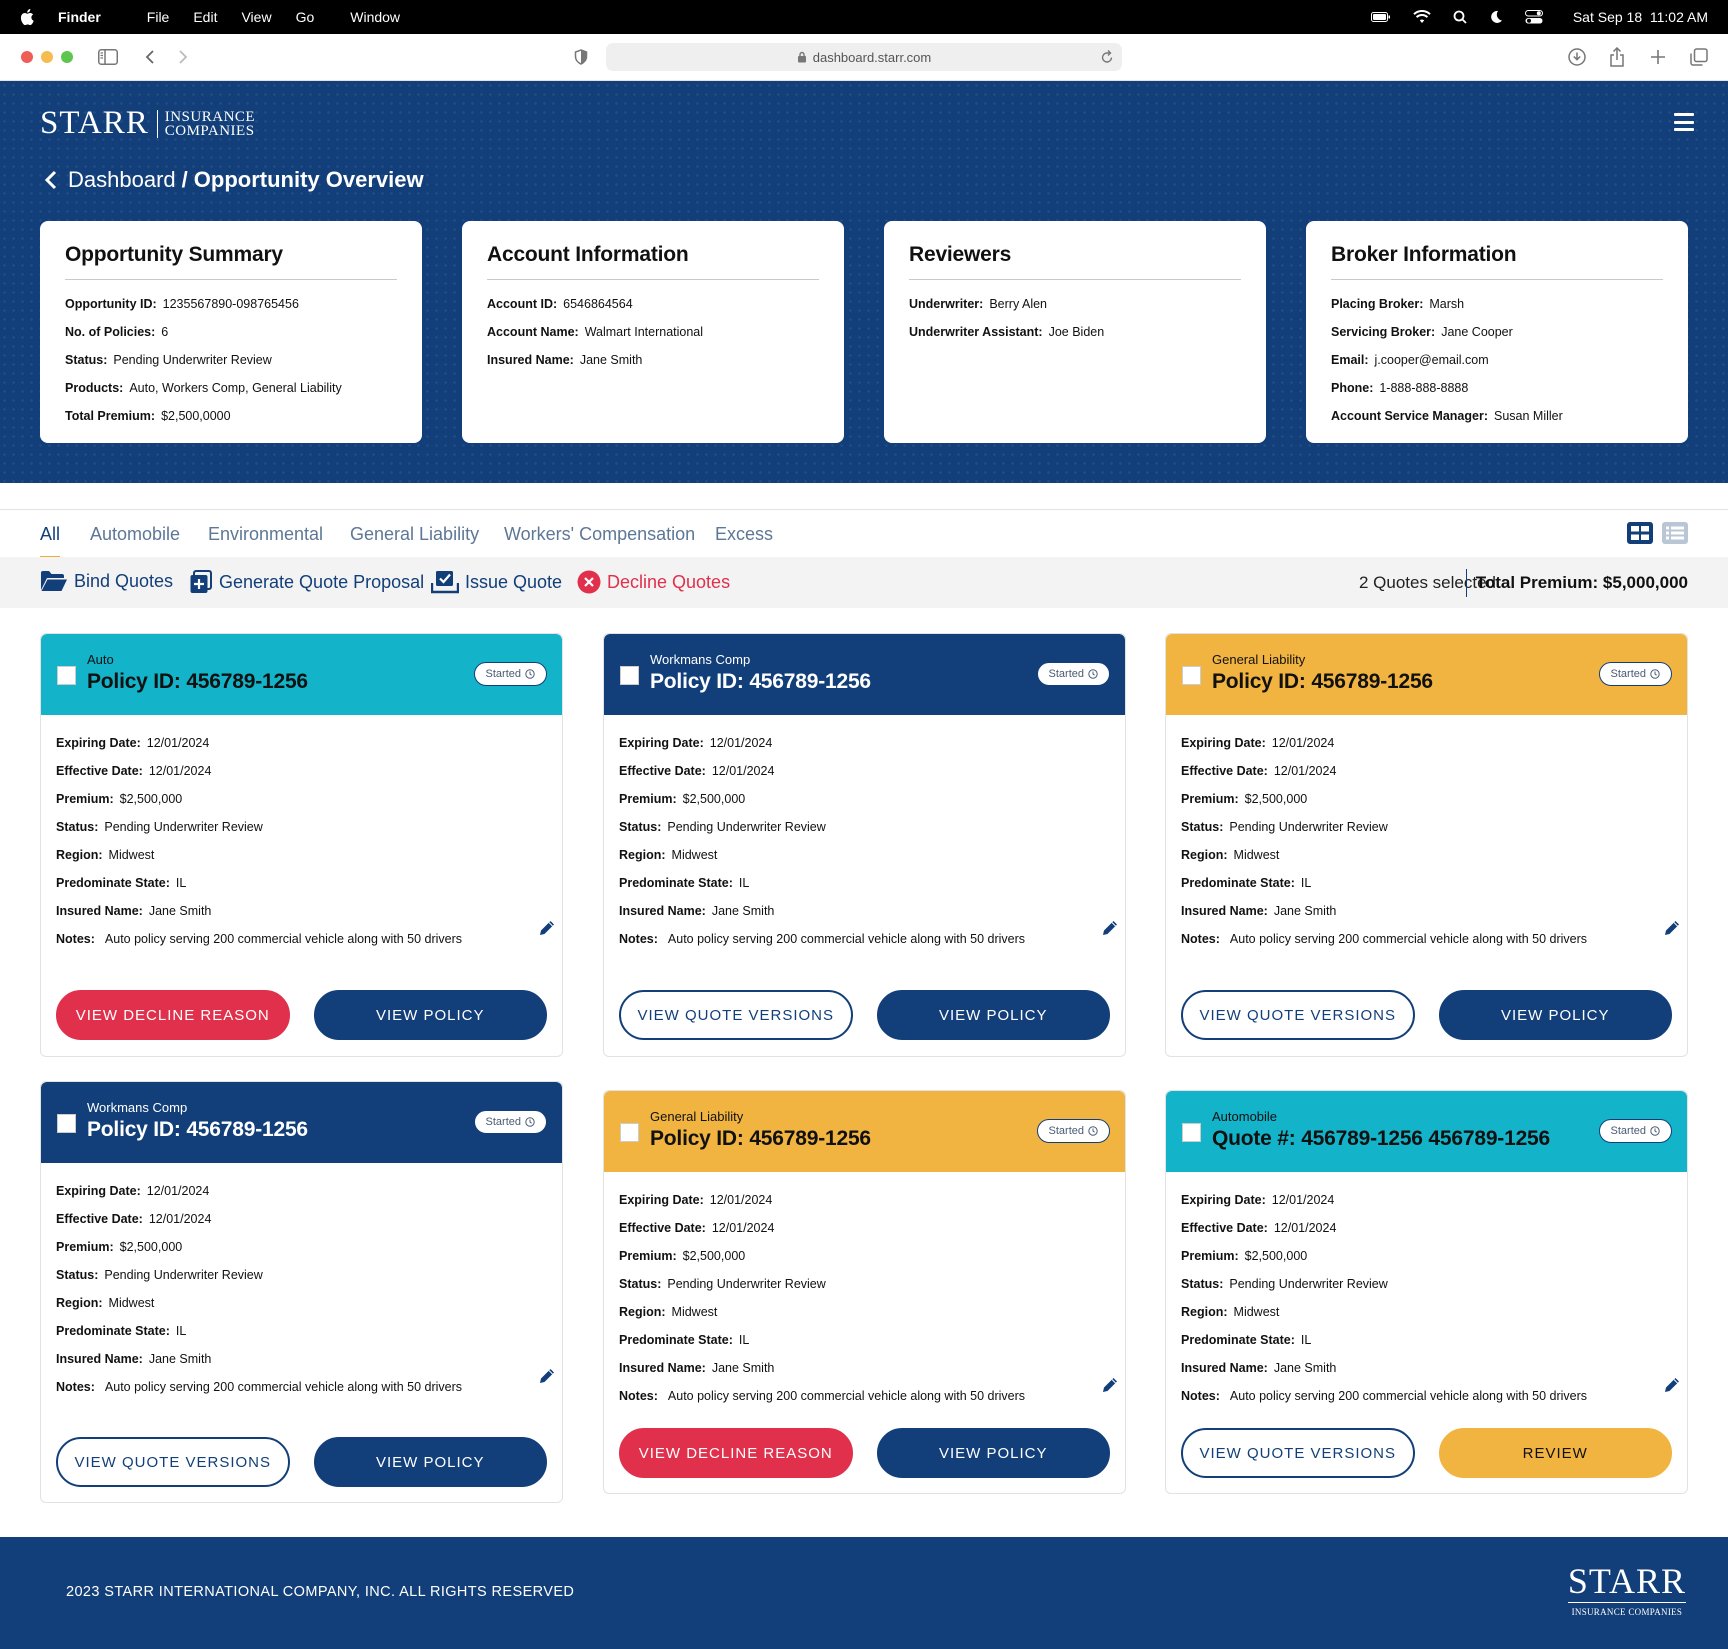 This screenshot has width=1728, height=1649. I want to click on menubar-clock: Sat Sep 18 11:02 AM, so click(1640, 17).